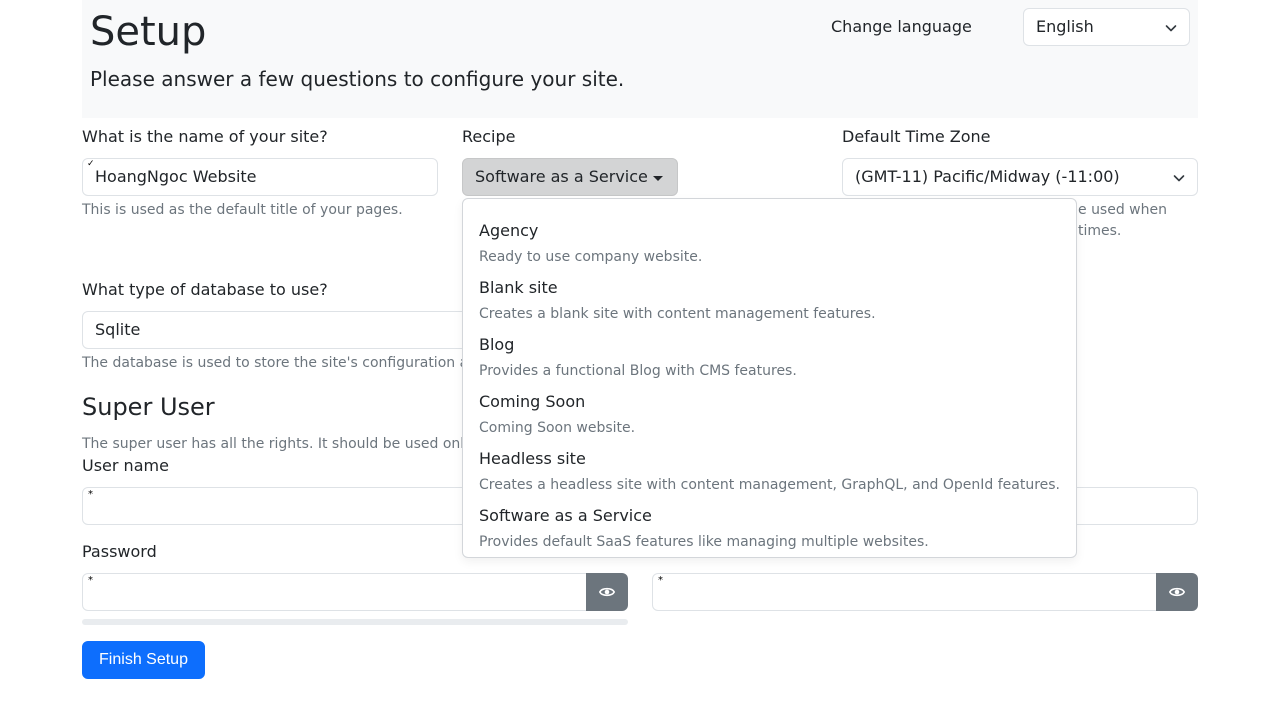 The image size is (1280, 720). What do you see at coordinates (532, 401) in the screenshot?
I see `recipe-option-name: Coming Soon` at bounding box center [532, 401].